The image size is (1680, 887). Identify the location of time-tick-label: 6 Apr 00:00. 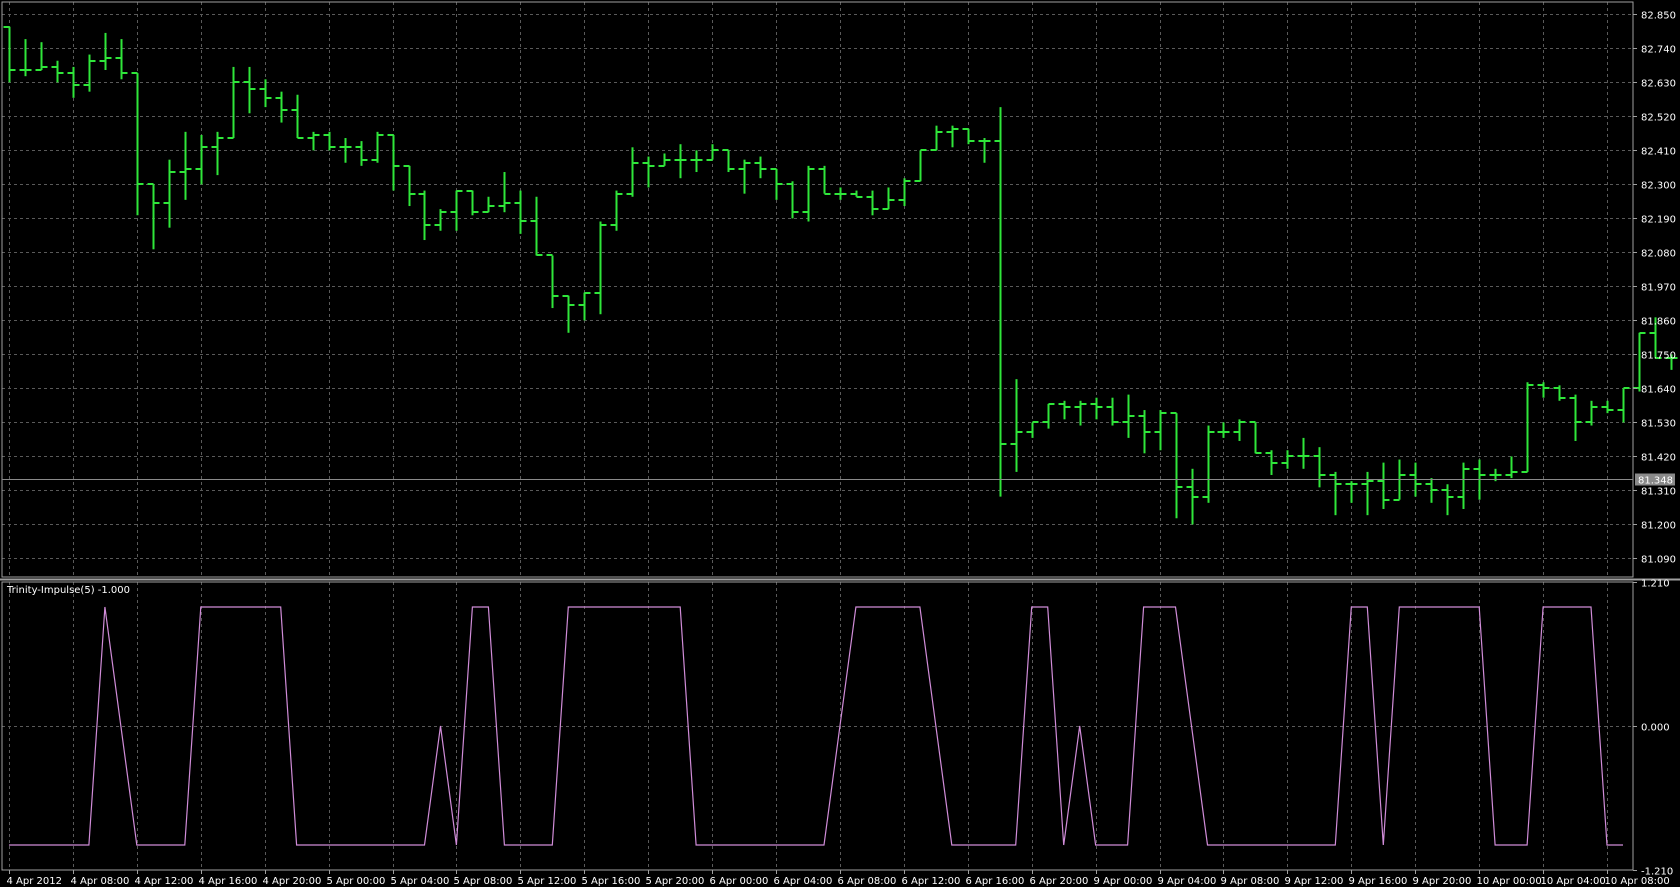
(739, 881).